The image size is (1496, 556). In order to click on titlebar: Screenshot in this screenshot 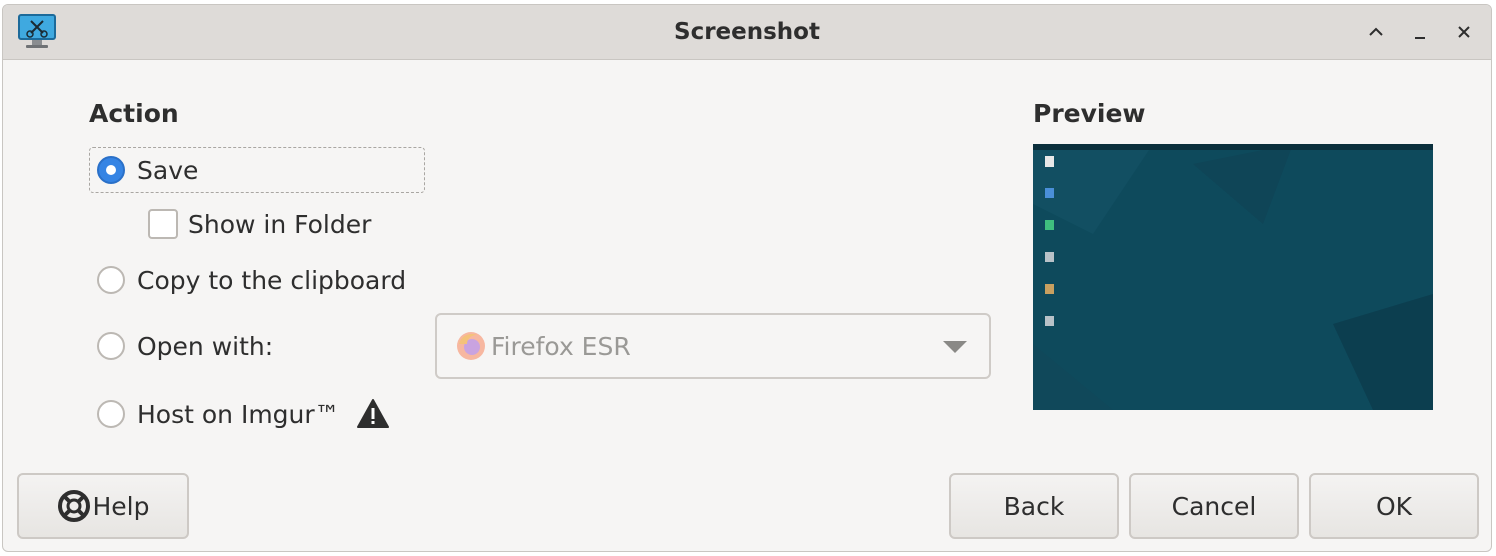, I will do `click(747, 32)`.